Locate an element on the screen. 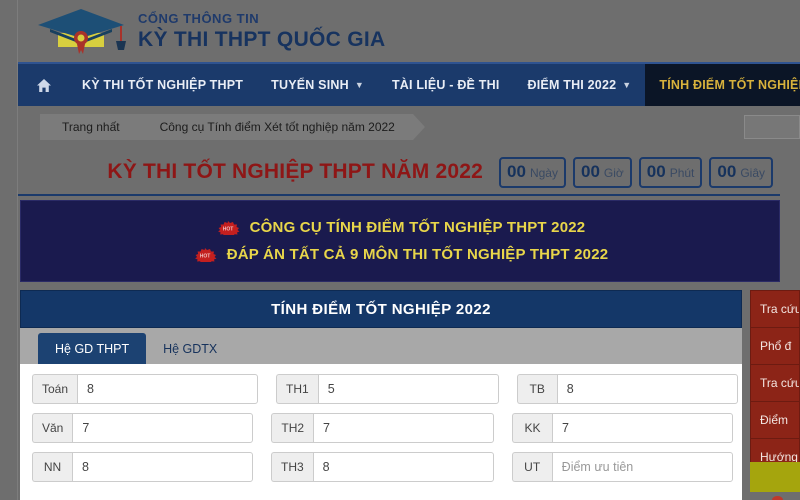 The width and height of the screenshot is (800, 500). logo-title: KỲ THI THPT QUỐC GIA is located at coordinates (262, 39).